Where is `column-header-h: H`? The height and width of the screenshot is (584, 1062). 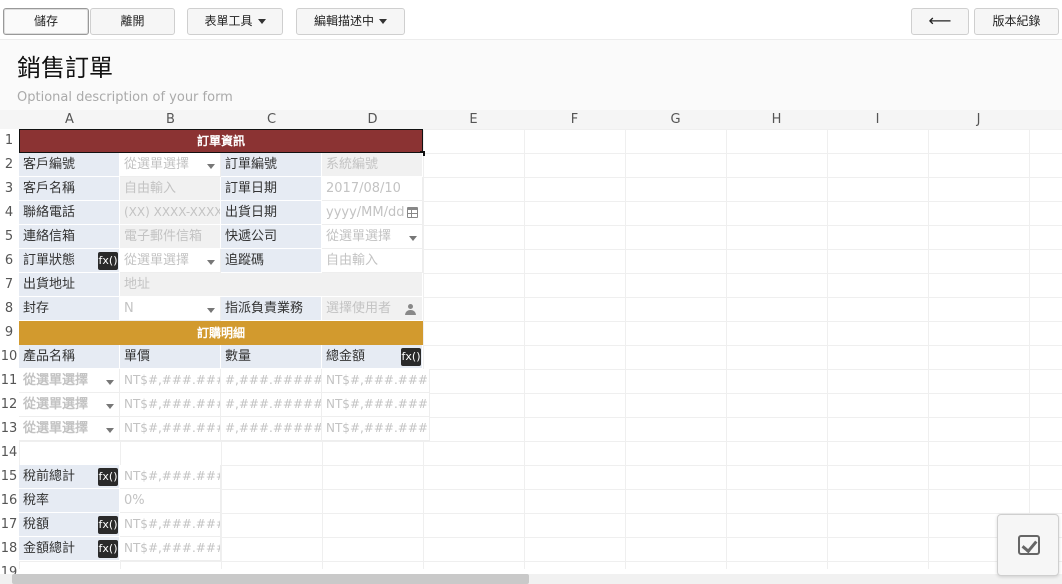 column-header-h: H is located at coordinates (776, 119).